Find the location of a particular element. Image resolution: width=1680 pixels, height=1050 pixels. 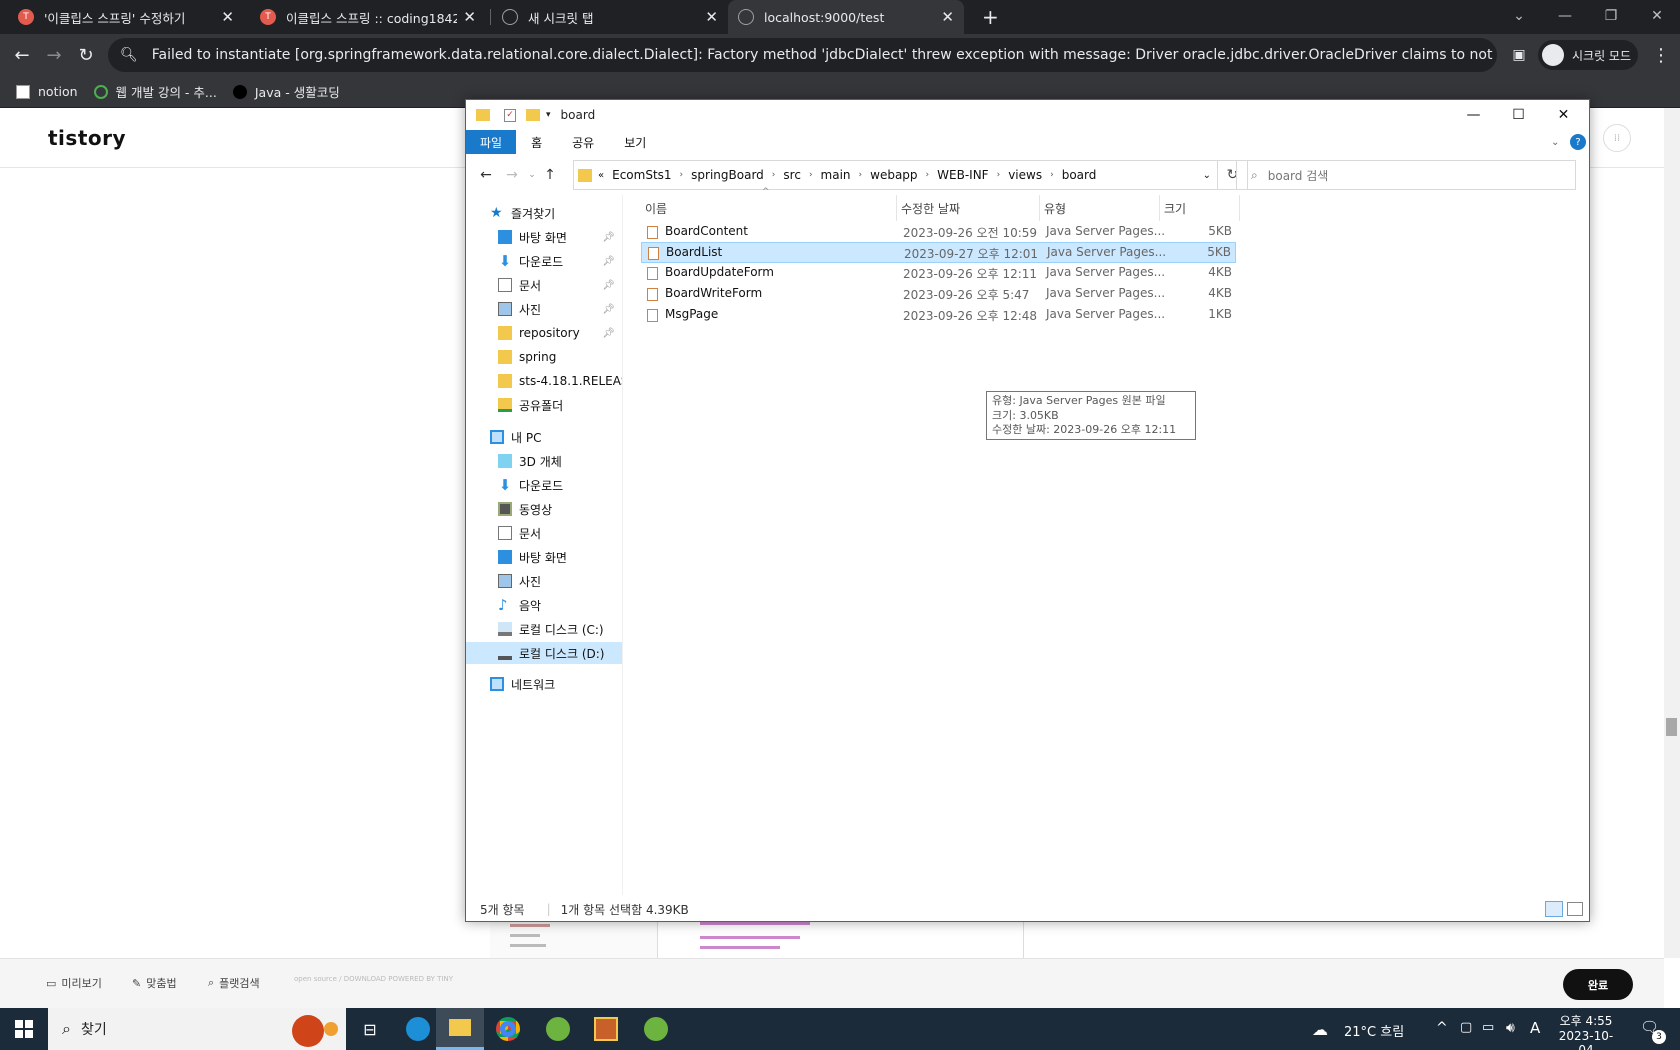

close-window-icon: ✕ is located at coordinates (1657, 16).